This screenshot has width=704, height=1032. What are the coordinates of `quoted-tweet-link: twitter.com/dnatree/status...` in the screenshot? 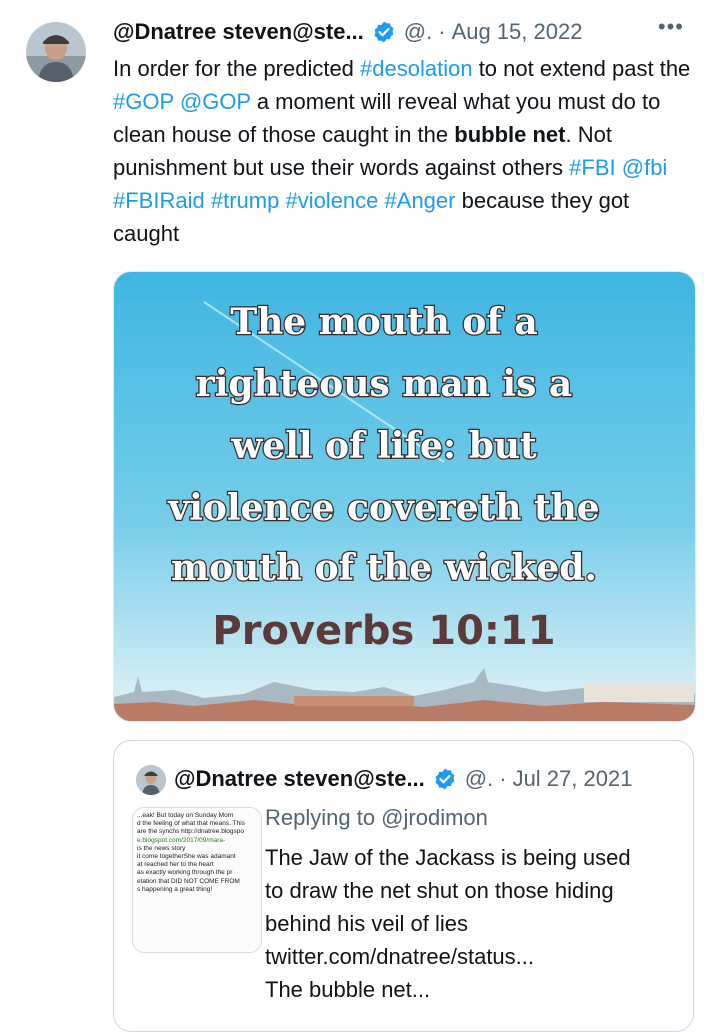 It's located at (475, 956).